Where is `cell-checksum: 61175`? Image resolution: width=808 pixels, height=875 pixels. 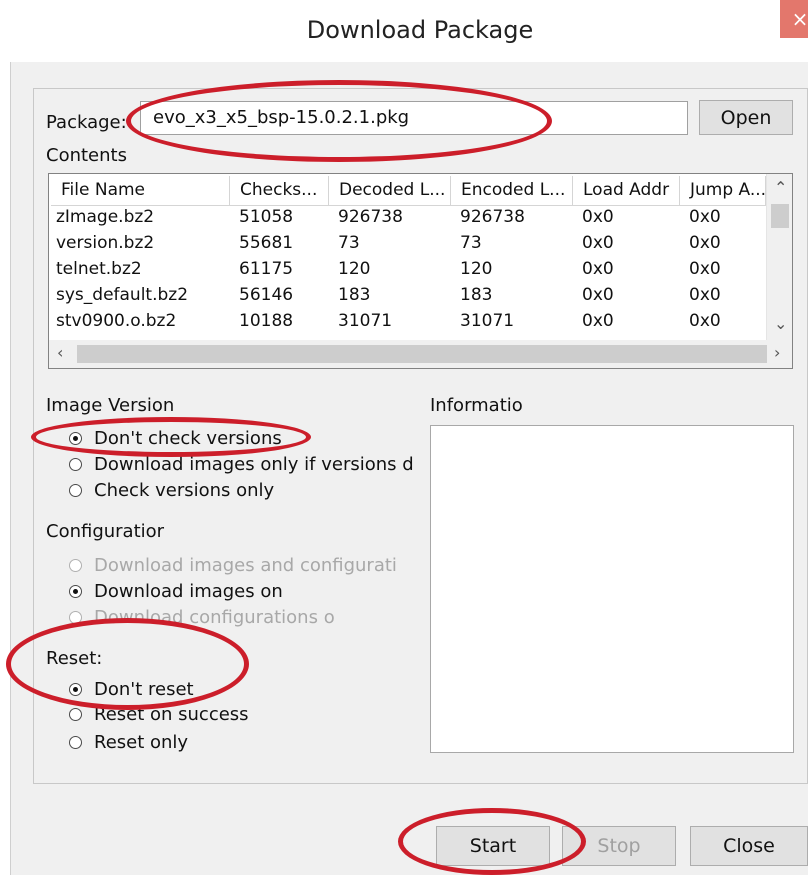 cell-checksum: 61175 is located at coordinates (266, 269).